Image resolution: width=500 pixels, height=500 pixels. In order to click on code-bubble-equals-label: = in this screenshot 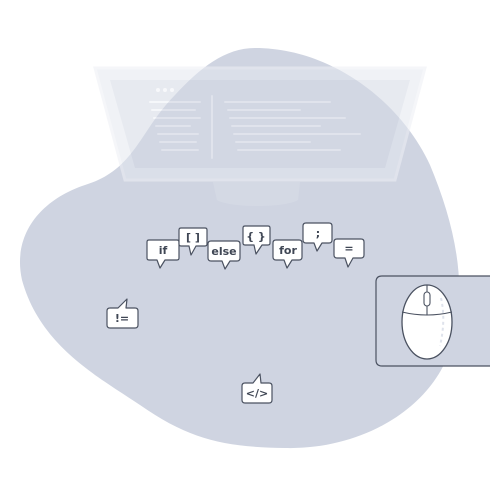, I will do `click(348, 248)`.